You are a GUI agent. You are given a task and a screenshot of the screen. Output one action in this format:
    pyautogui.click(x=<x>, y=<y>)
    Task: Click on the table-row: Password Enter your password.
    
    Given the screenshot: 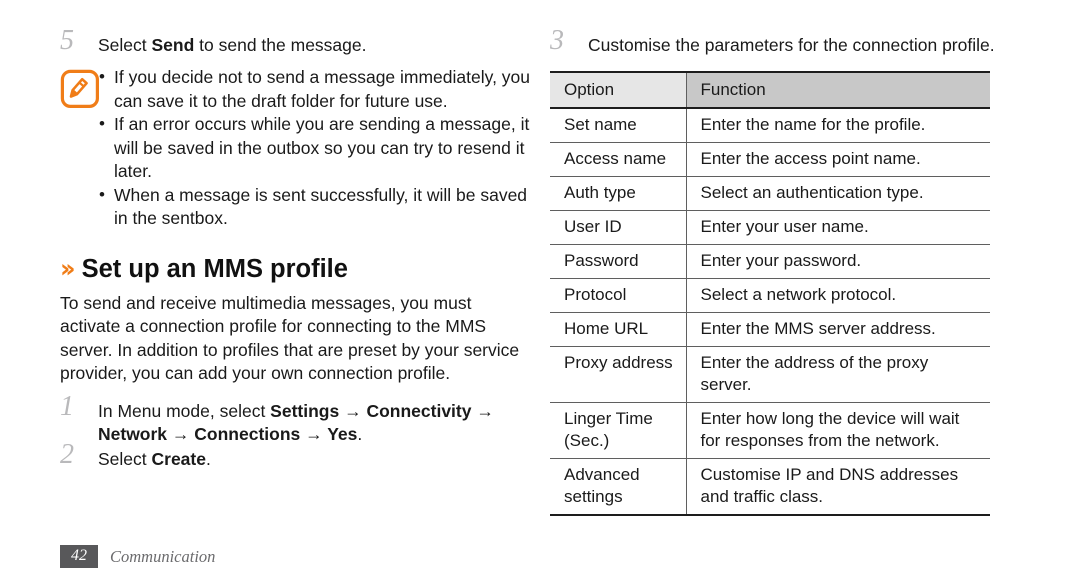 What is the action you would take?
    pyautogui.click(x=770, y=261)
    